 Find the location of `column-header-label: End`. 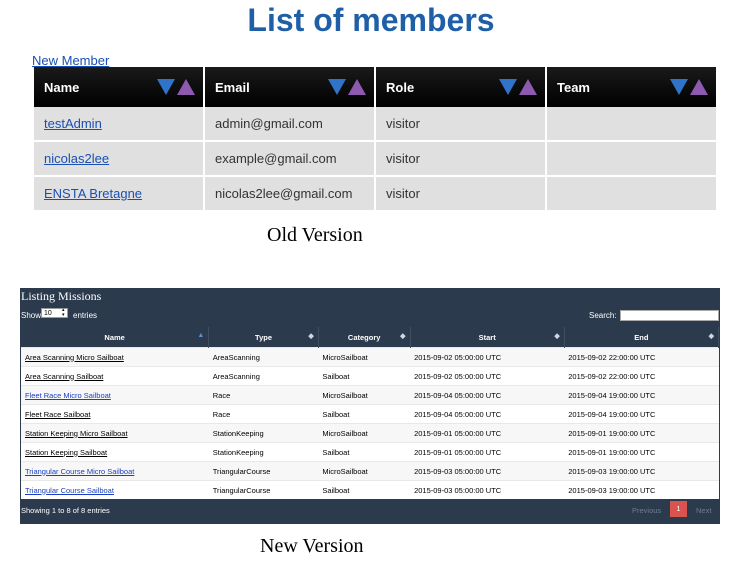

column-header-label: End is located at coordinates (641, 337).